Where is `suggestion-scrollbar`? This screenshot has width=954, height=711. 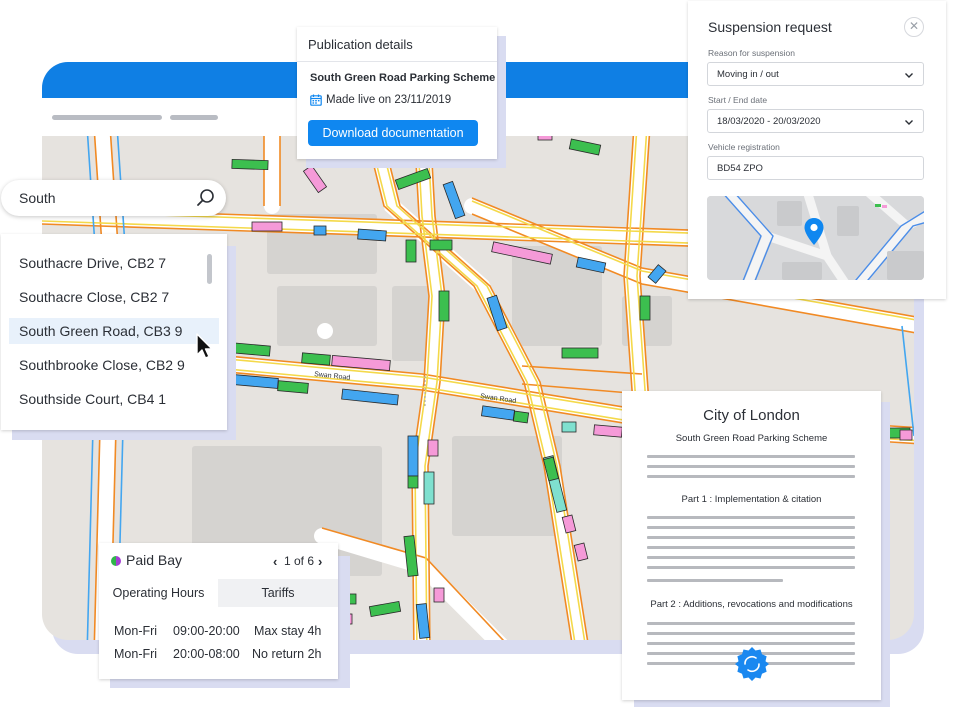
suggestion-scrollbar is located at coordinates (209, 269).